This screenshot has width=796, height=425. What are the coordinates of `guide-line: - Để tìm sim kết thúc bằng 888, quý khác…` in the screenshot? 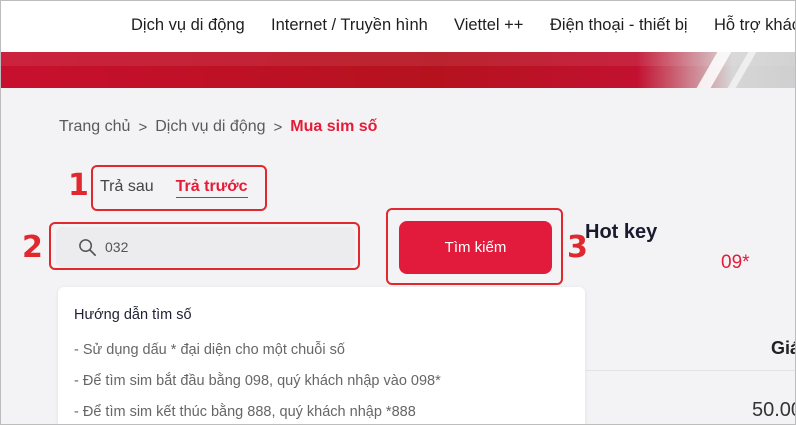 It's located at (245, 412).